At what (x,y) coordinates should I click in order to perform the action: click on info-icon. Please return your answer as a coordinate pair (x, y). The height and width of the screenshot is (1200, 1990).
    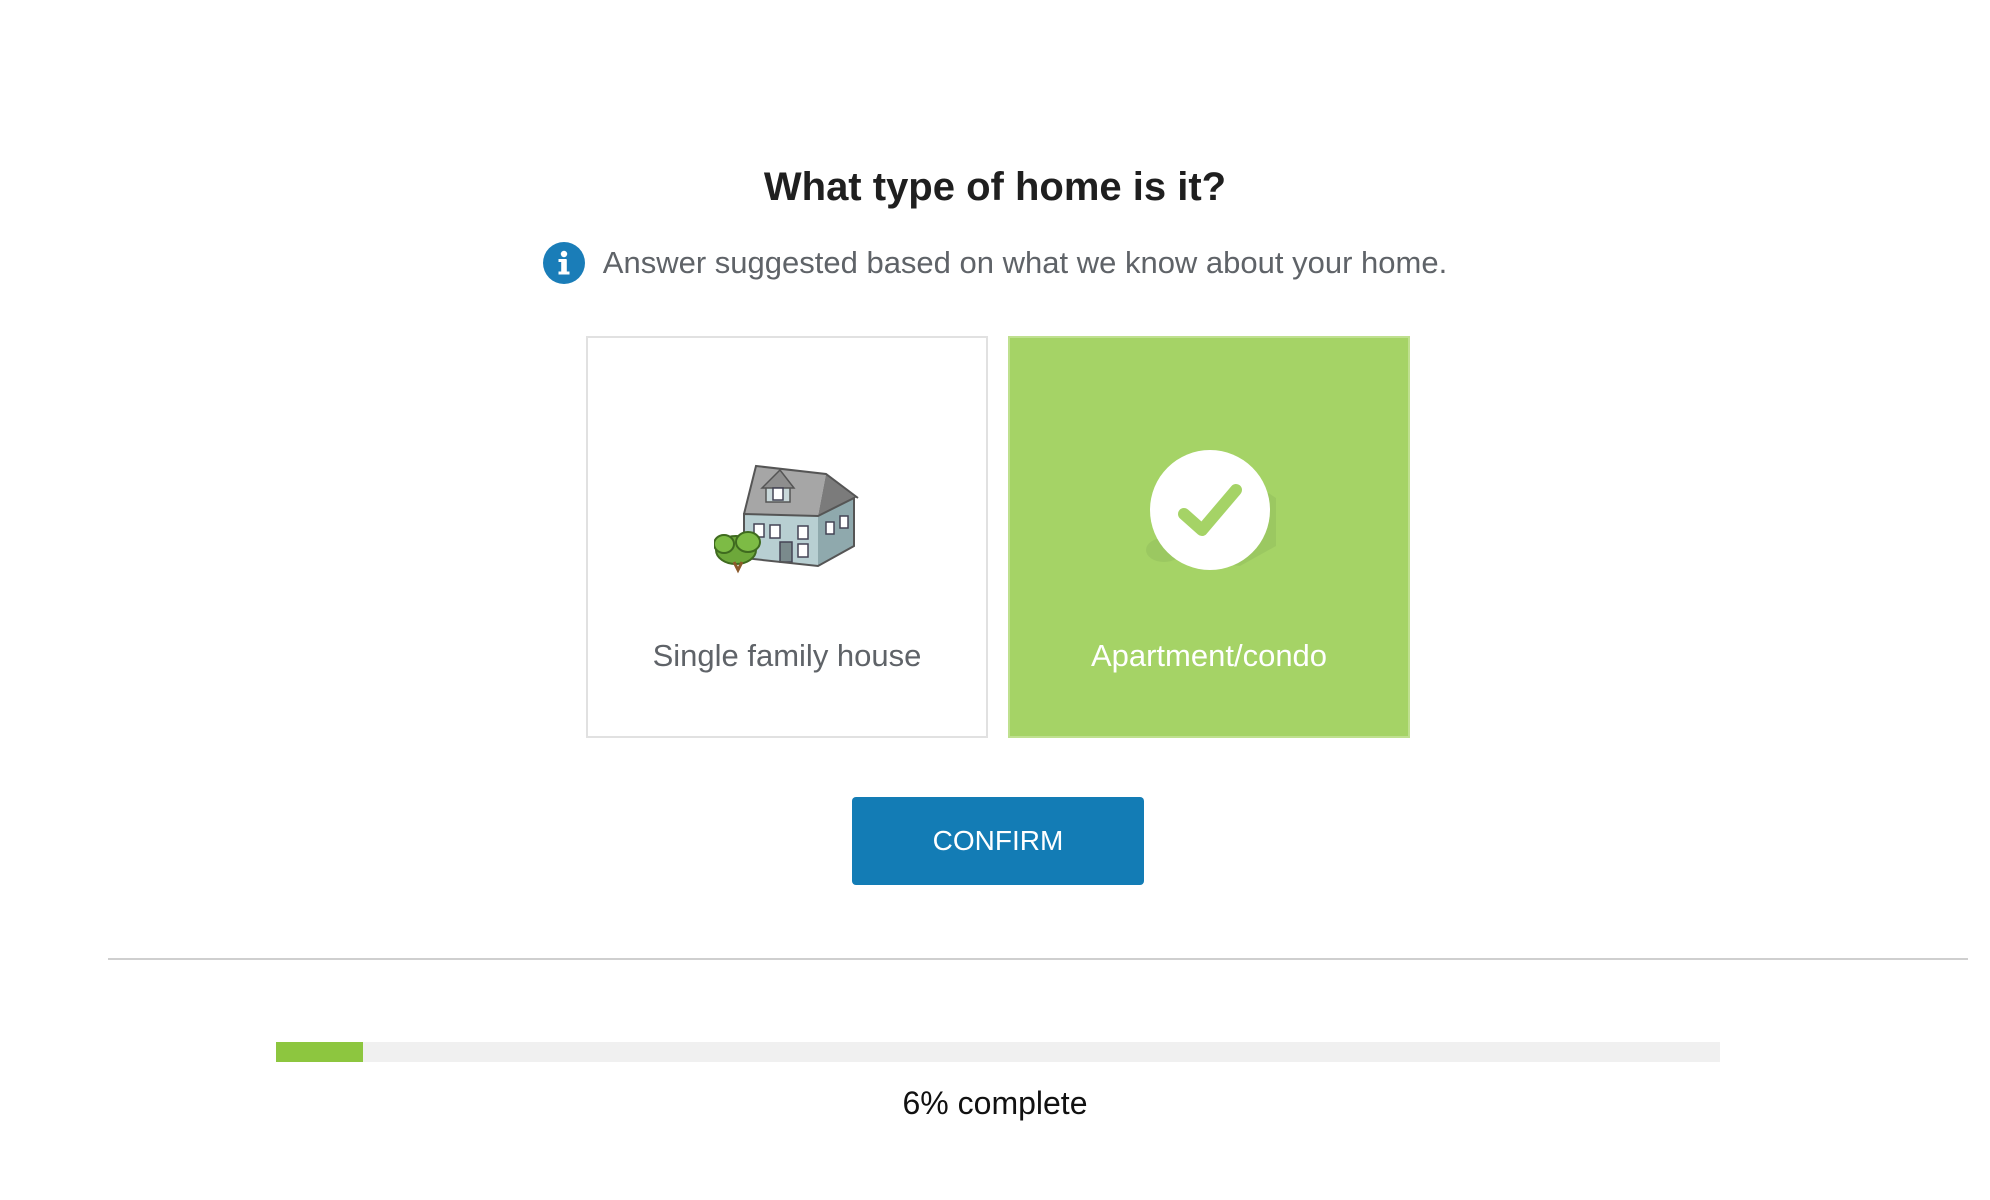
    Looking at the image, I should click on (563, 263).